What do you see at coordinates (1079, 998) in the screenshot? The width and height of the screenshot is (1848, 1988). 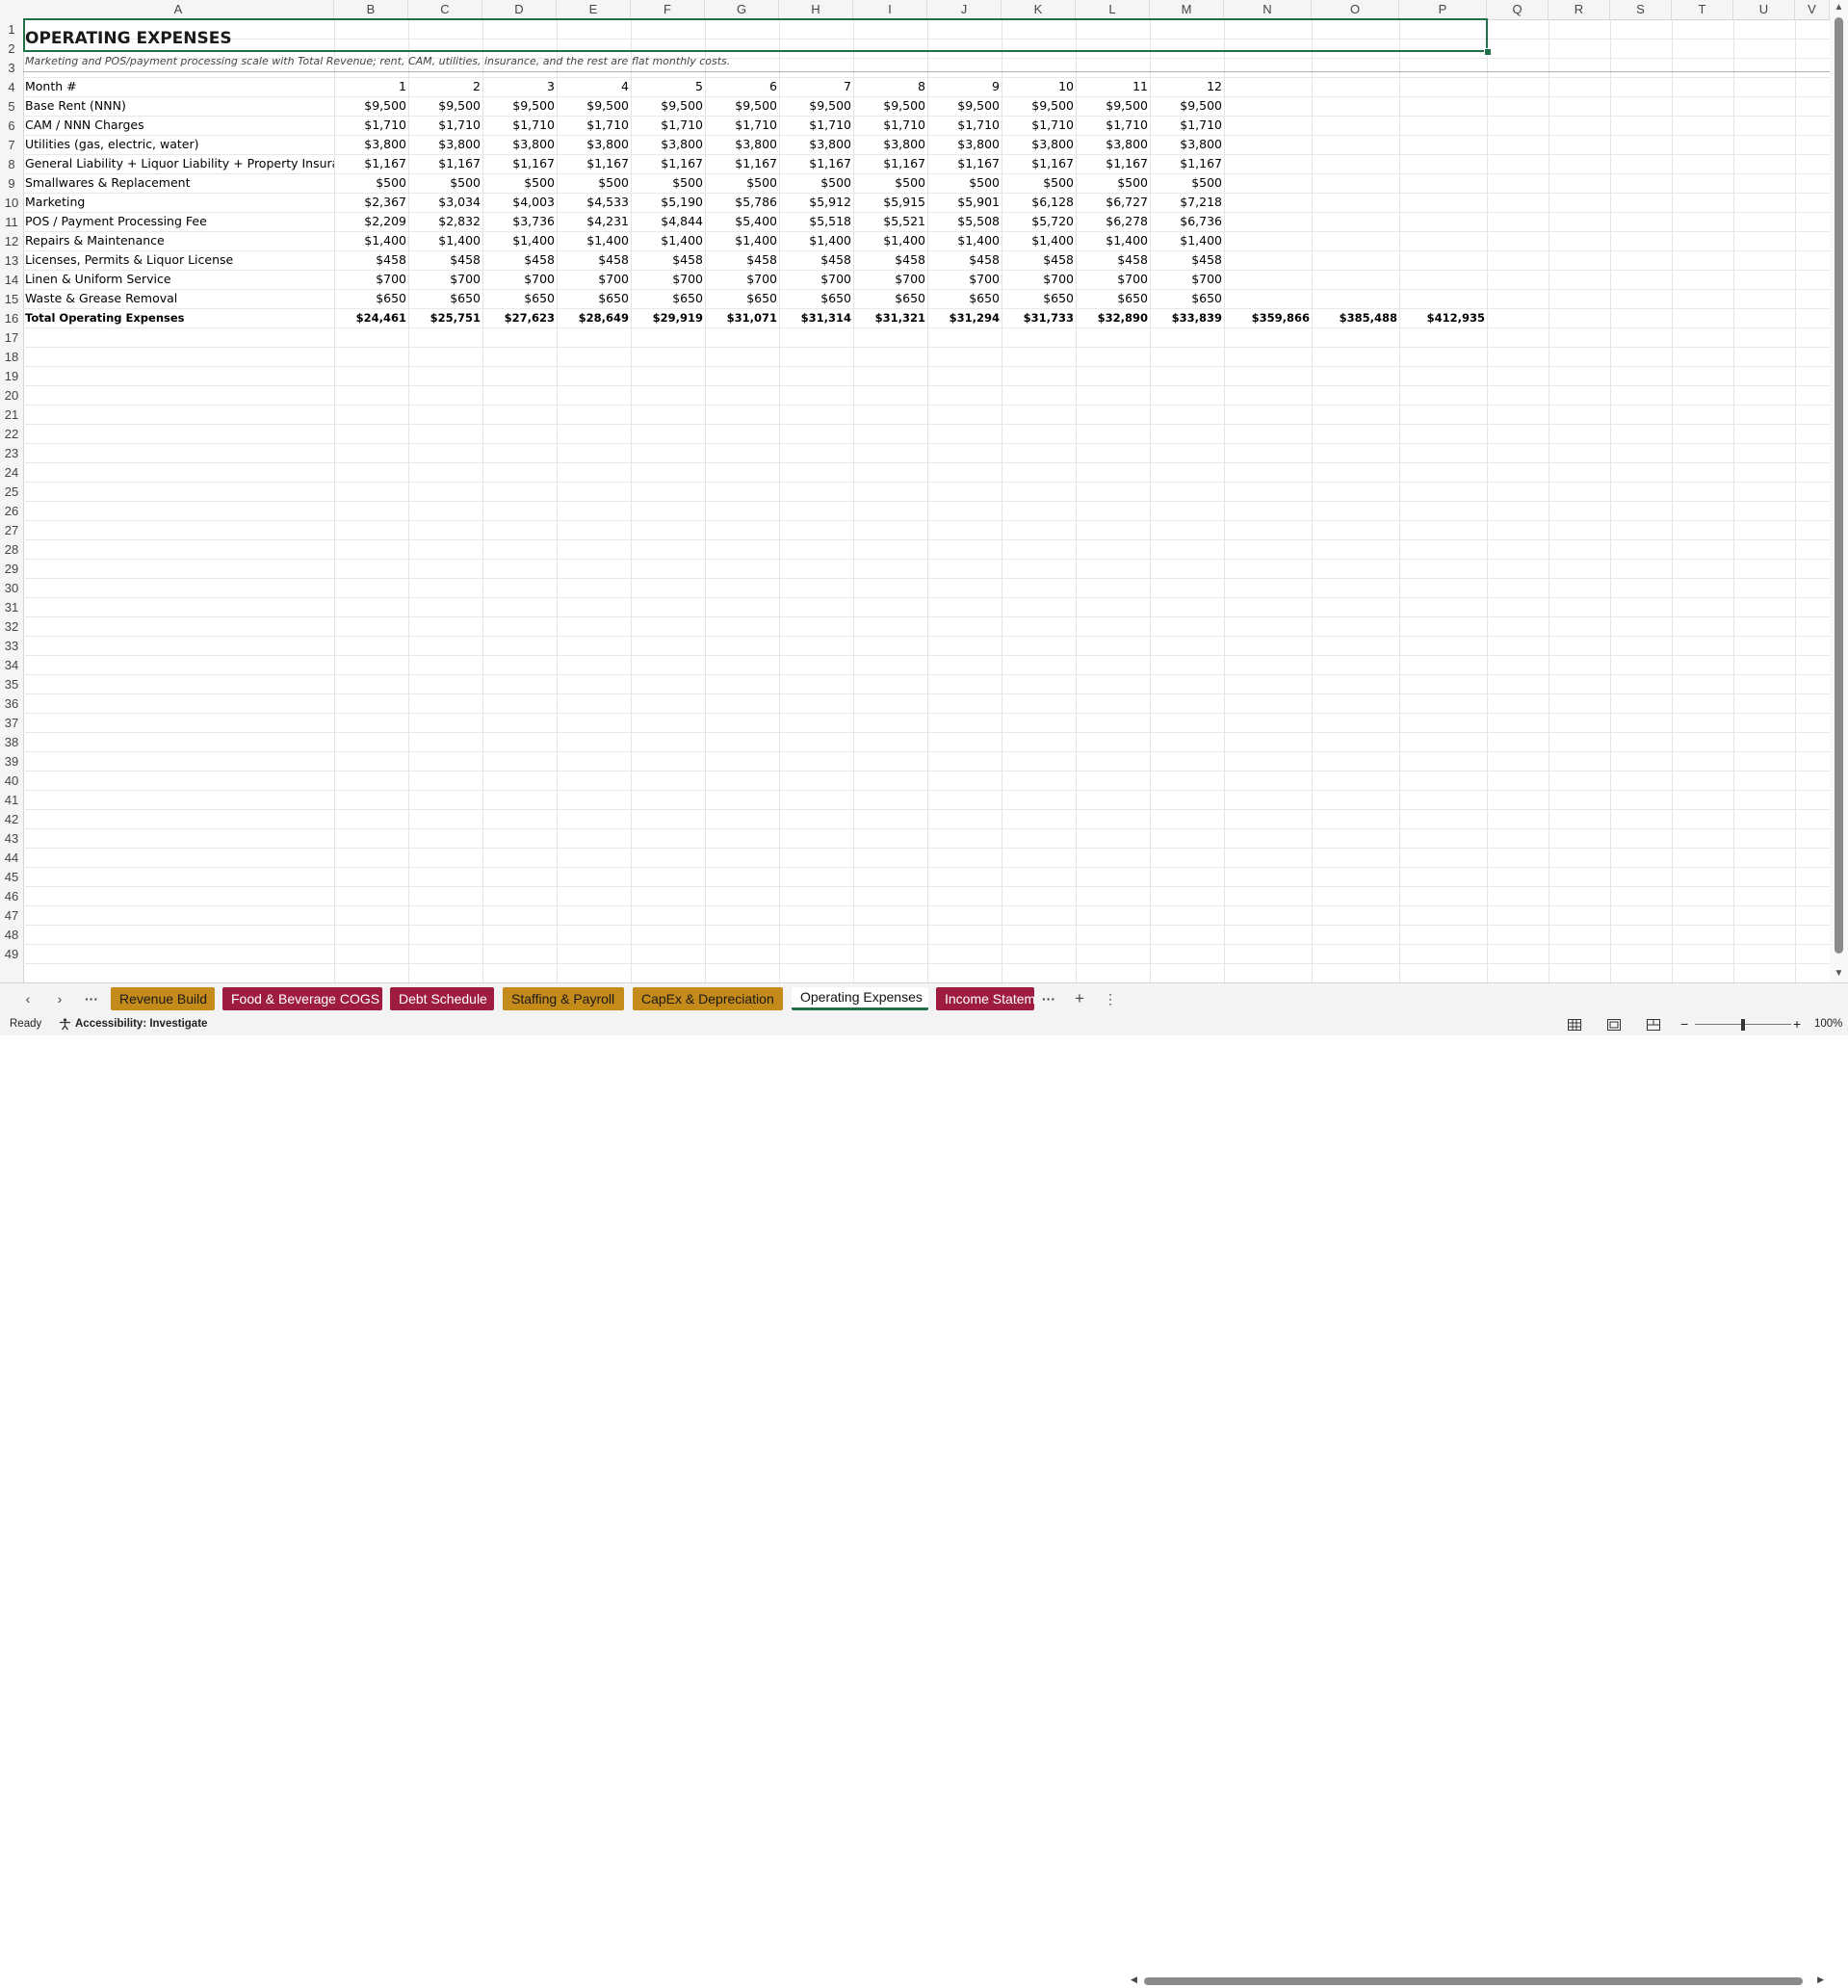 I see `add-sheet-button: +` at bounding box center [1079, 998].